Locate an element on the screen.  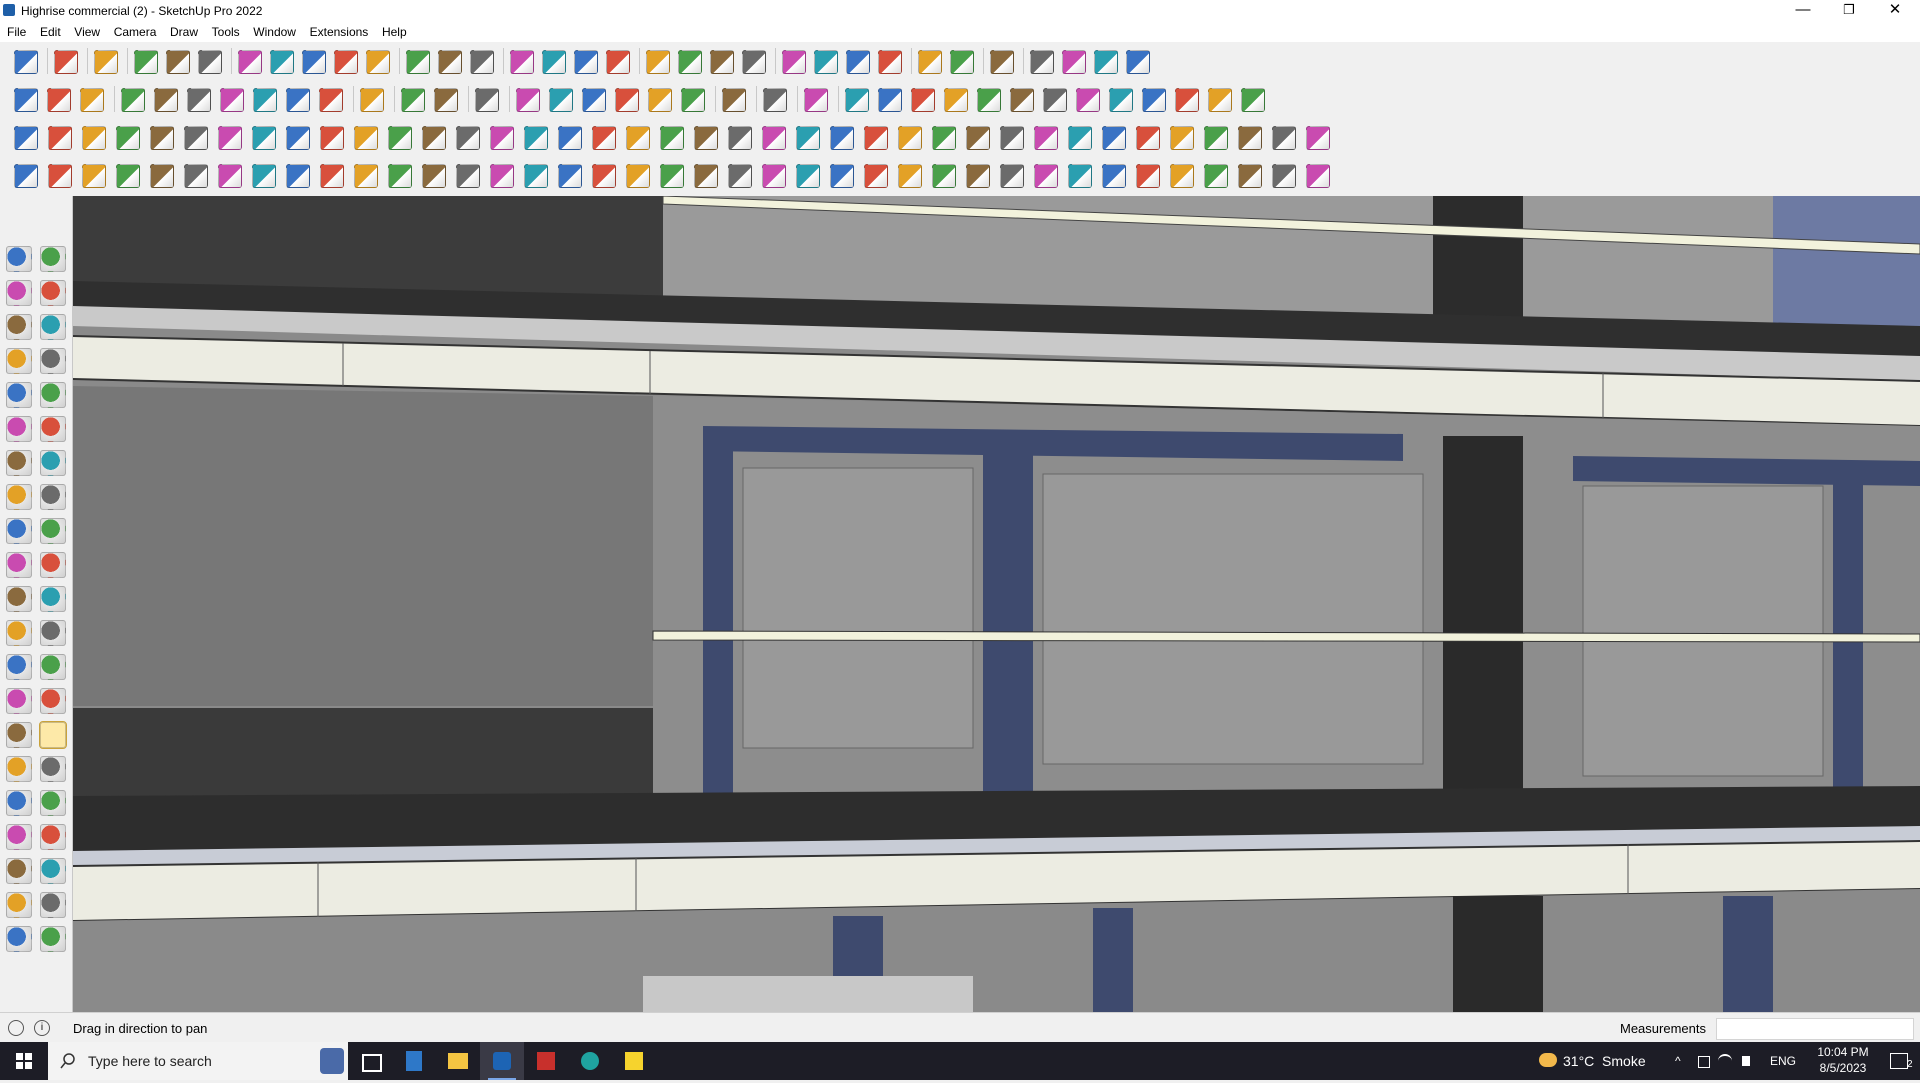
tile-icon is located at coordinates (400, 138).